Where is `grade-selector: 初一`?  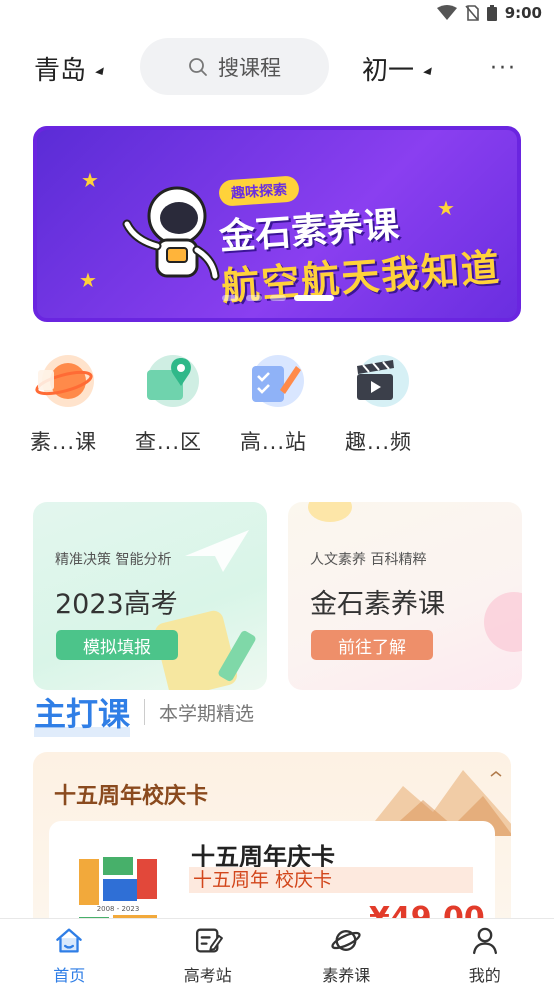 grade-selector: 初一 is located at coordinates (398, 68).